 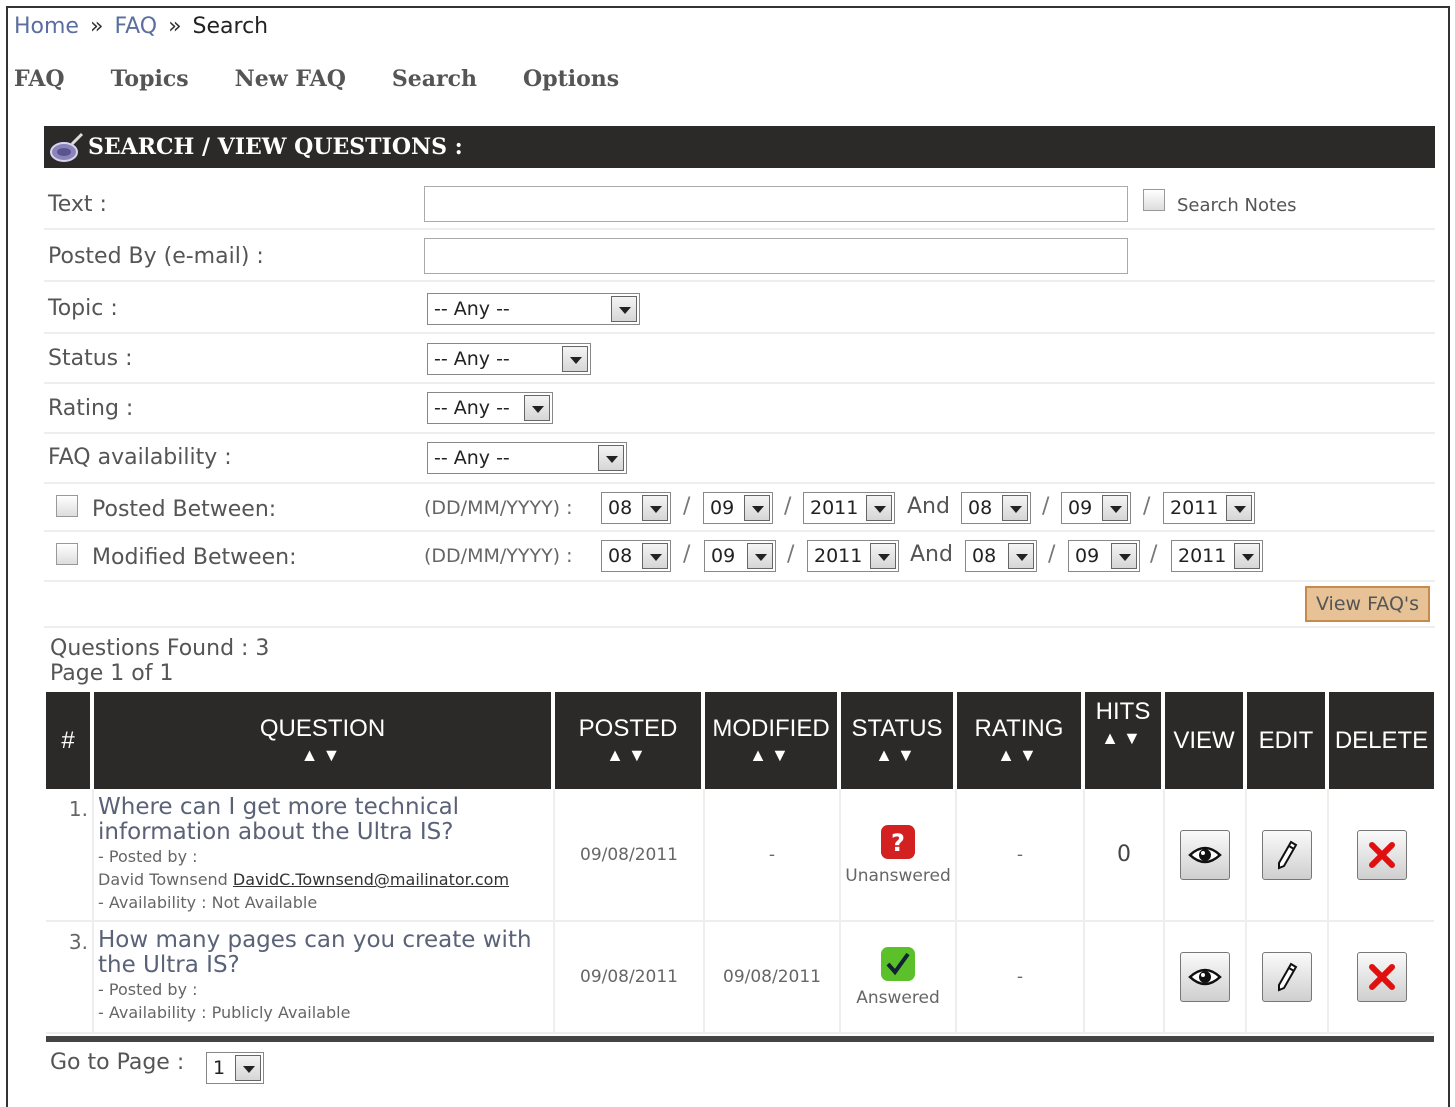 What do you see at coordinates (771, 728) in the screenshot?
I see `column-modified-label: MODIFIED` at bounding box center [771, 728].